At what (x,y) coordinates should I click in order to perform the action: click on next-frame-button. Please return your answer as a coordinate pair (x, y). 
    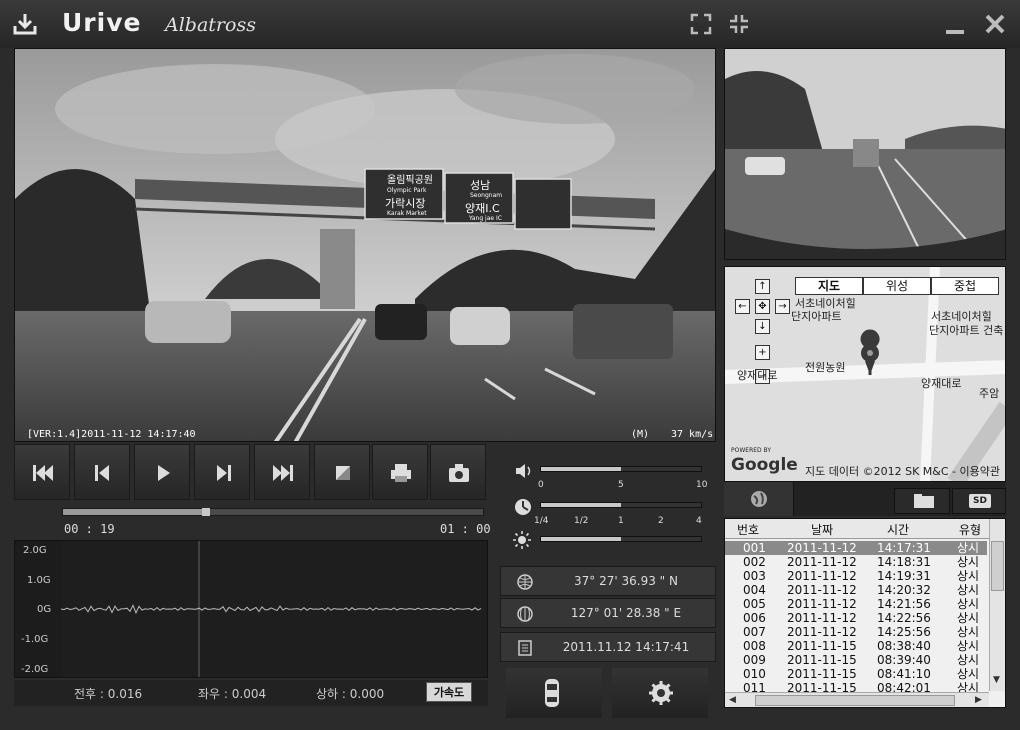
    Looking at the image, I should click on (222, 472).